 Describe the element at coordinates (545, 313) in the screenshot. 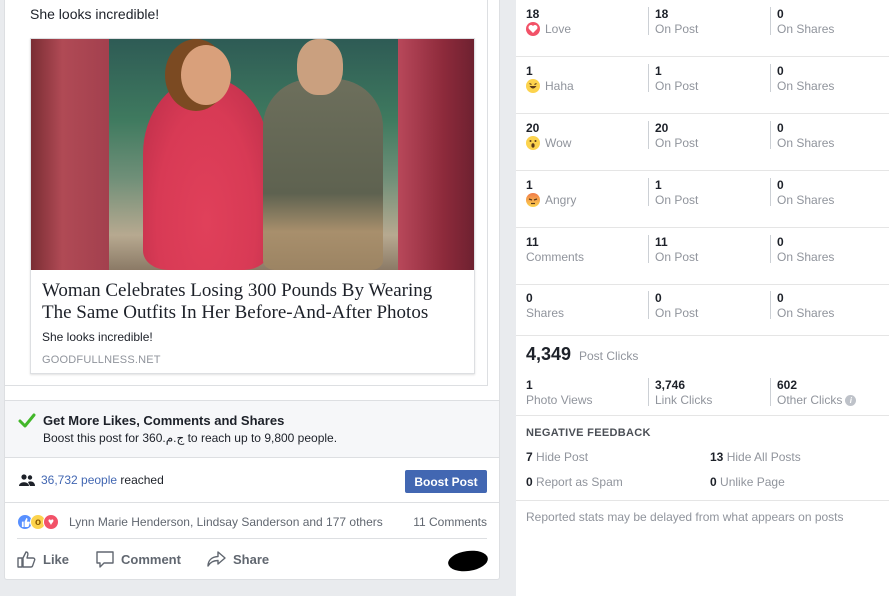

I see `shares-stat-label: Shares` at that location.